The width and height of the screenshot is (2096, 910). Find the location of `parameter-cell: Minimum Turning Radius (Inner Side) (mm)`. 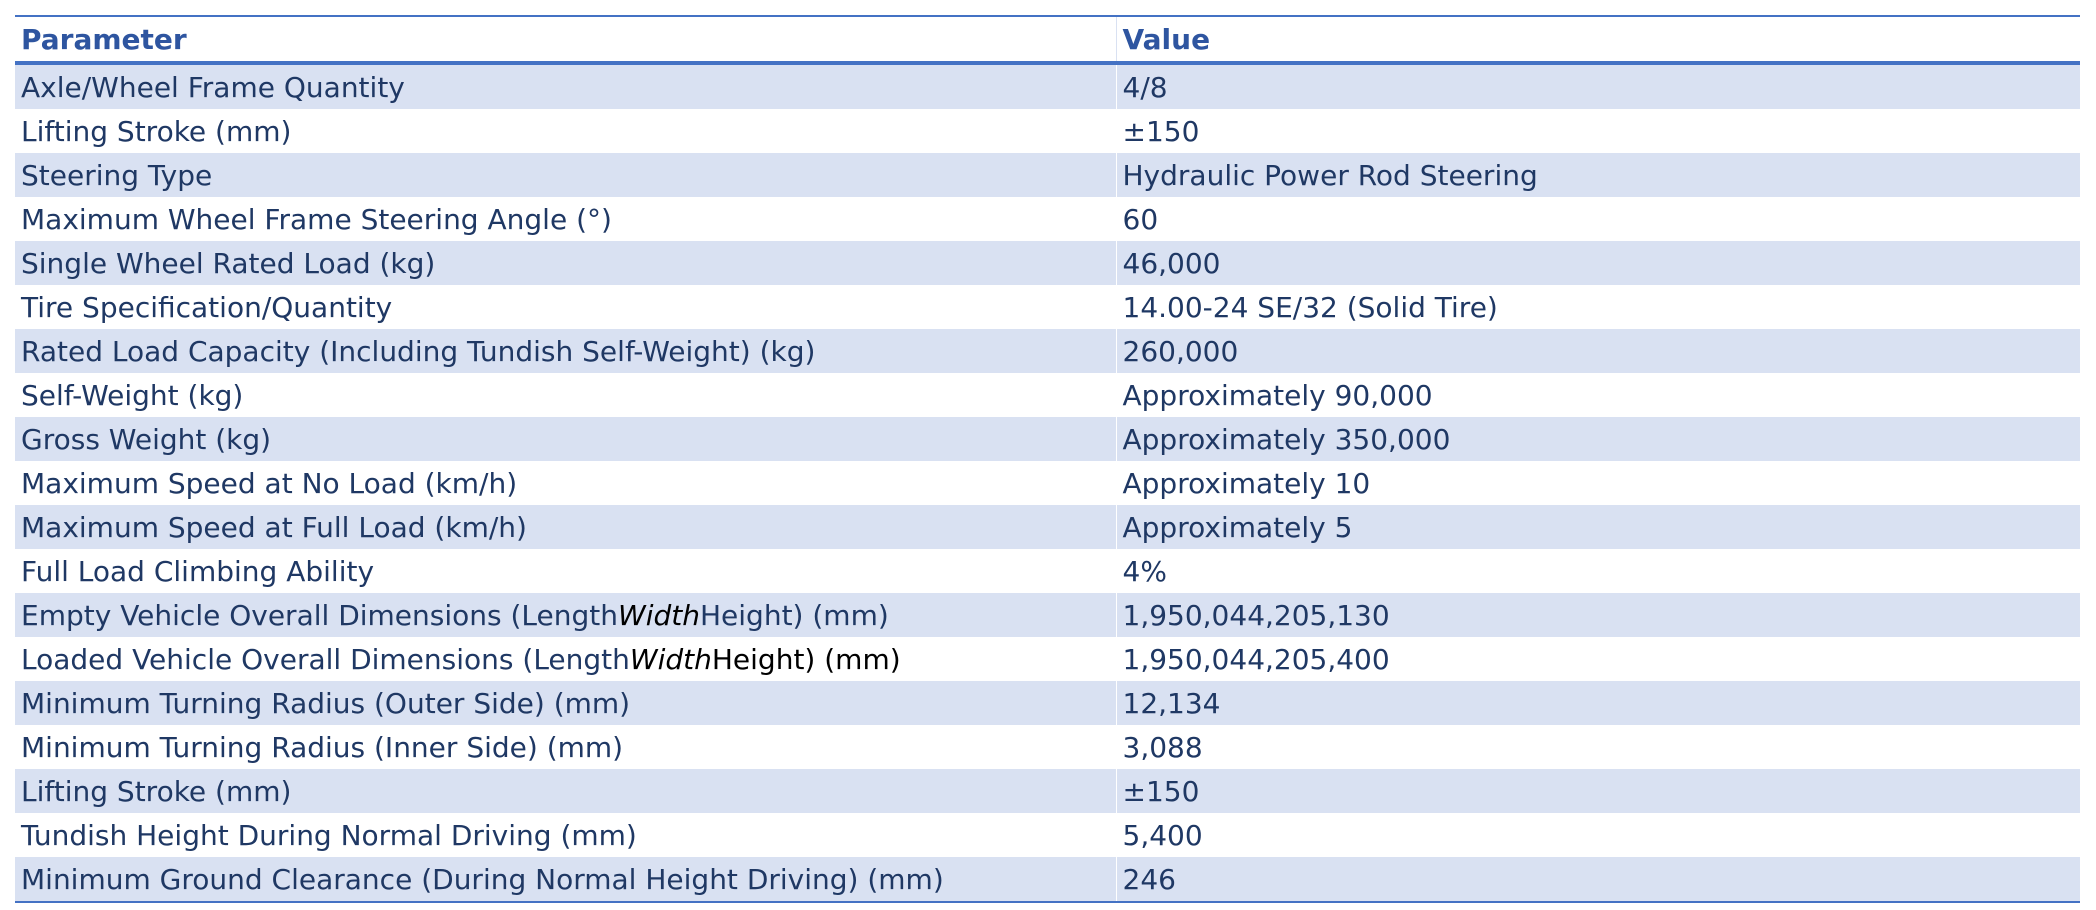

parameter-cell: Minimum Turning Radius (Inner Side) (mm) is located at coordinates (565, 747).